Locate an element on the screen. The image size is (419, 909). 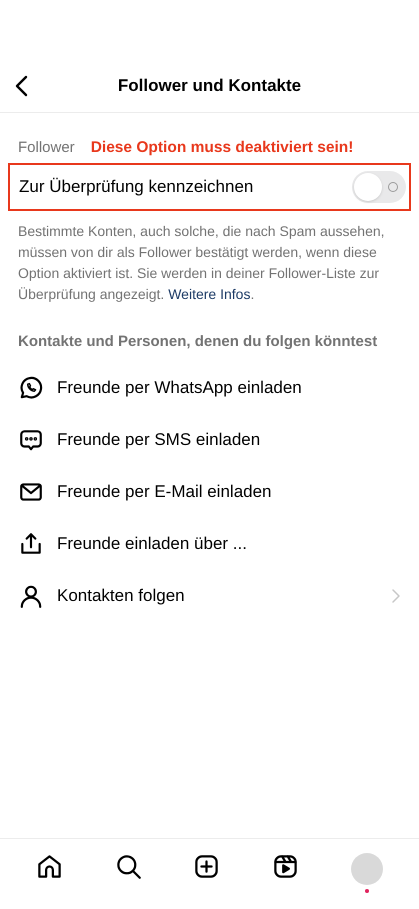
create-tab is located at coordinates (206, 866).